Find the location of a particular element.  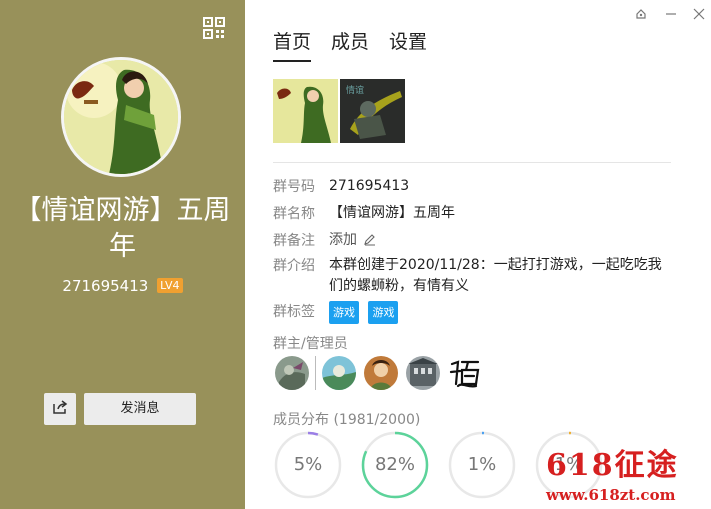

send-message-button: 发消息 is located at coordinates (140, 409).